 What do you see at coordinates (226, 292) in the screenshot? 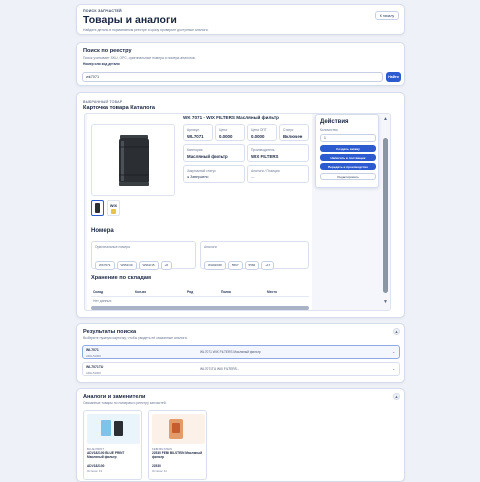
I see `stock-col-shelf: Полка` at bounding box center [226, 292].